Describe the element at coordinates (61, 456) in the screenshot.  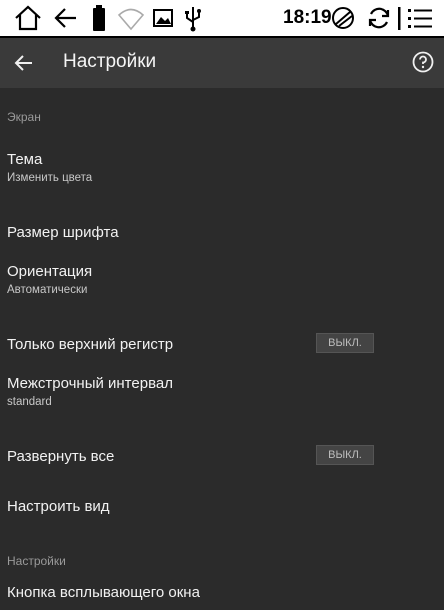
I see `setting-title: Развернуть все` at that location.